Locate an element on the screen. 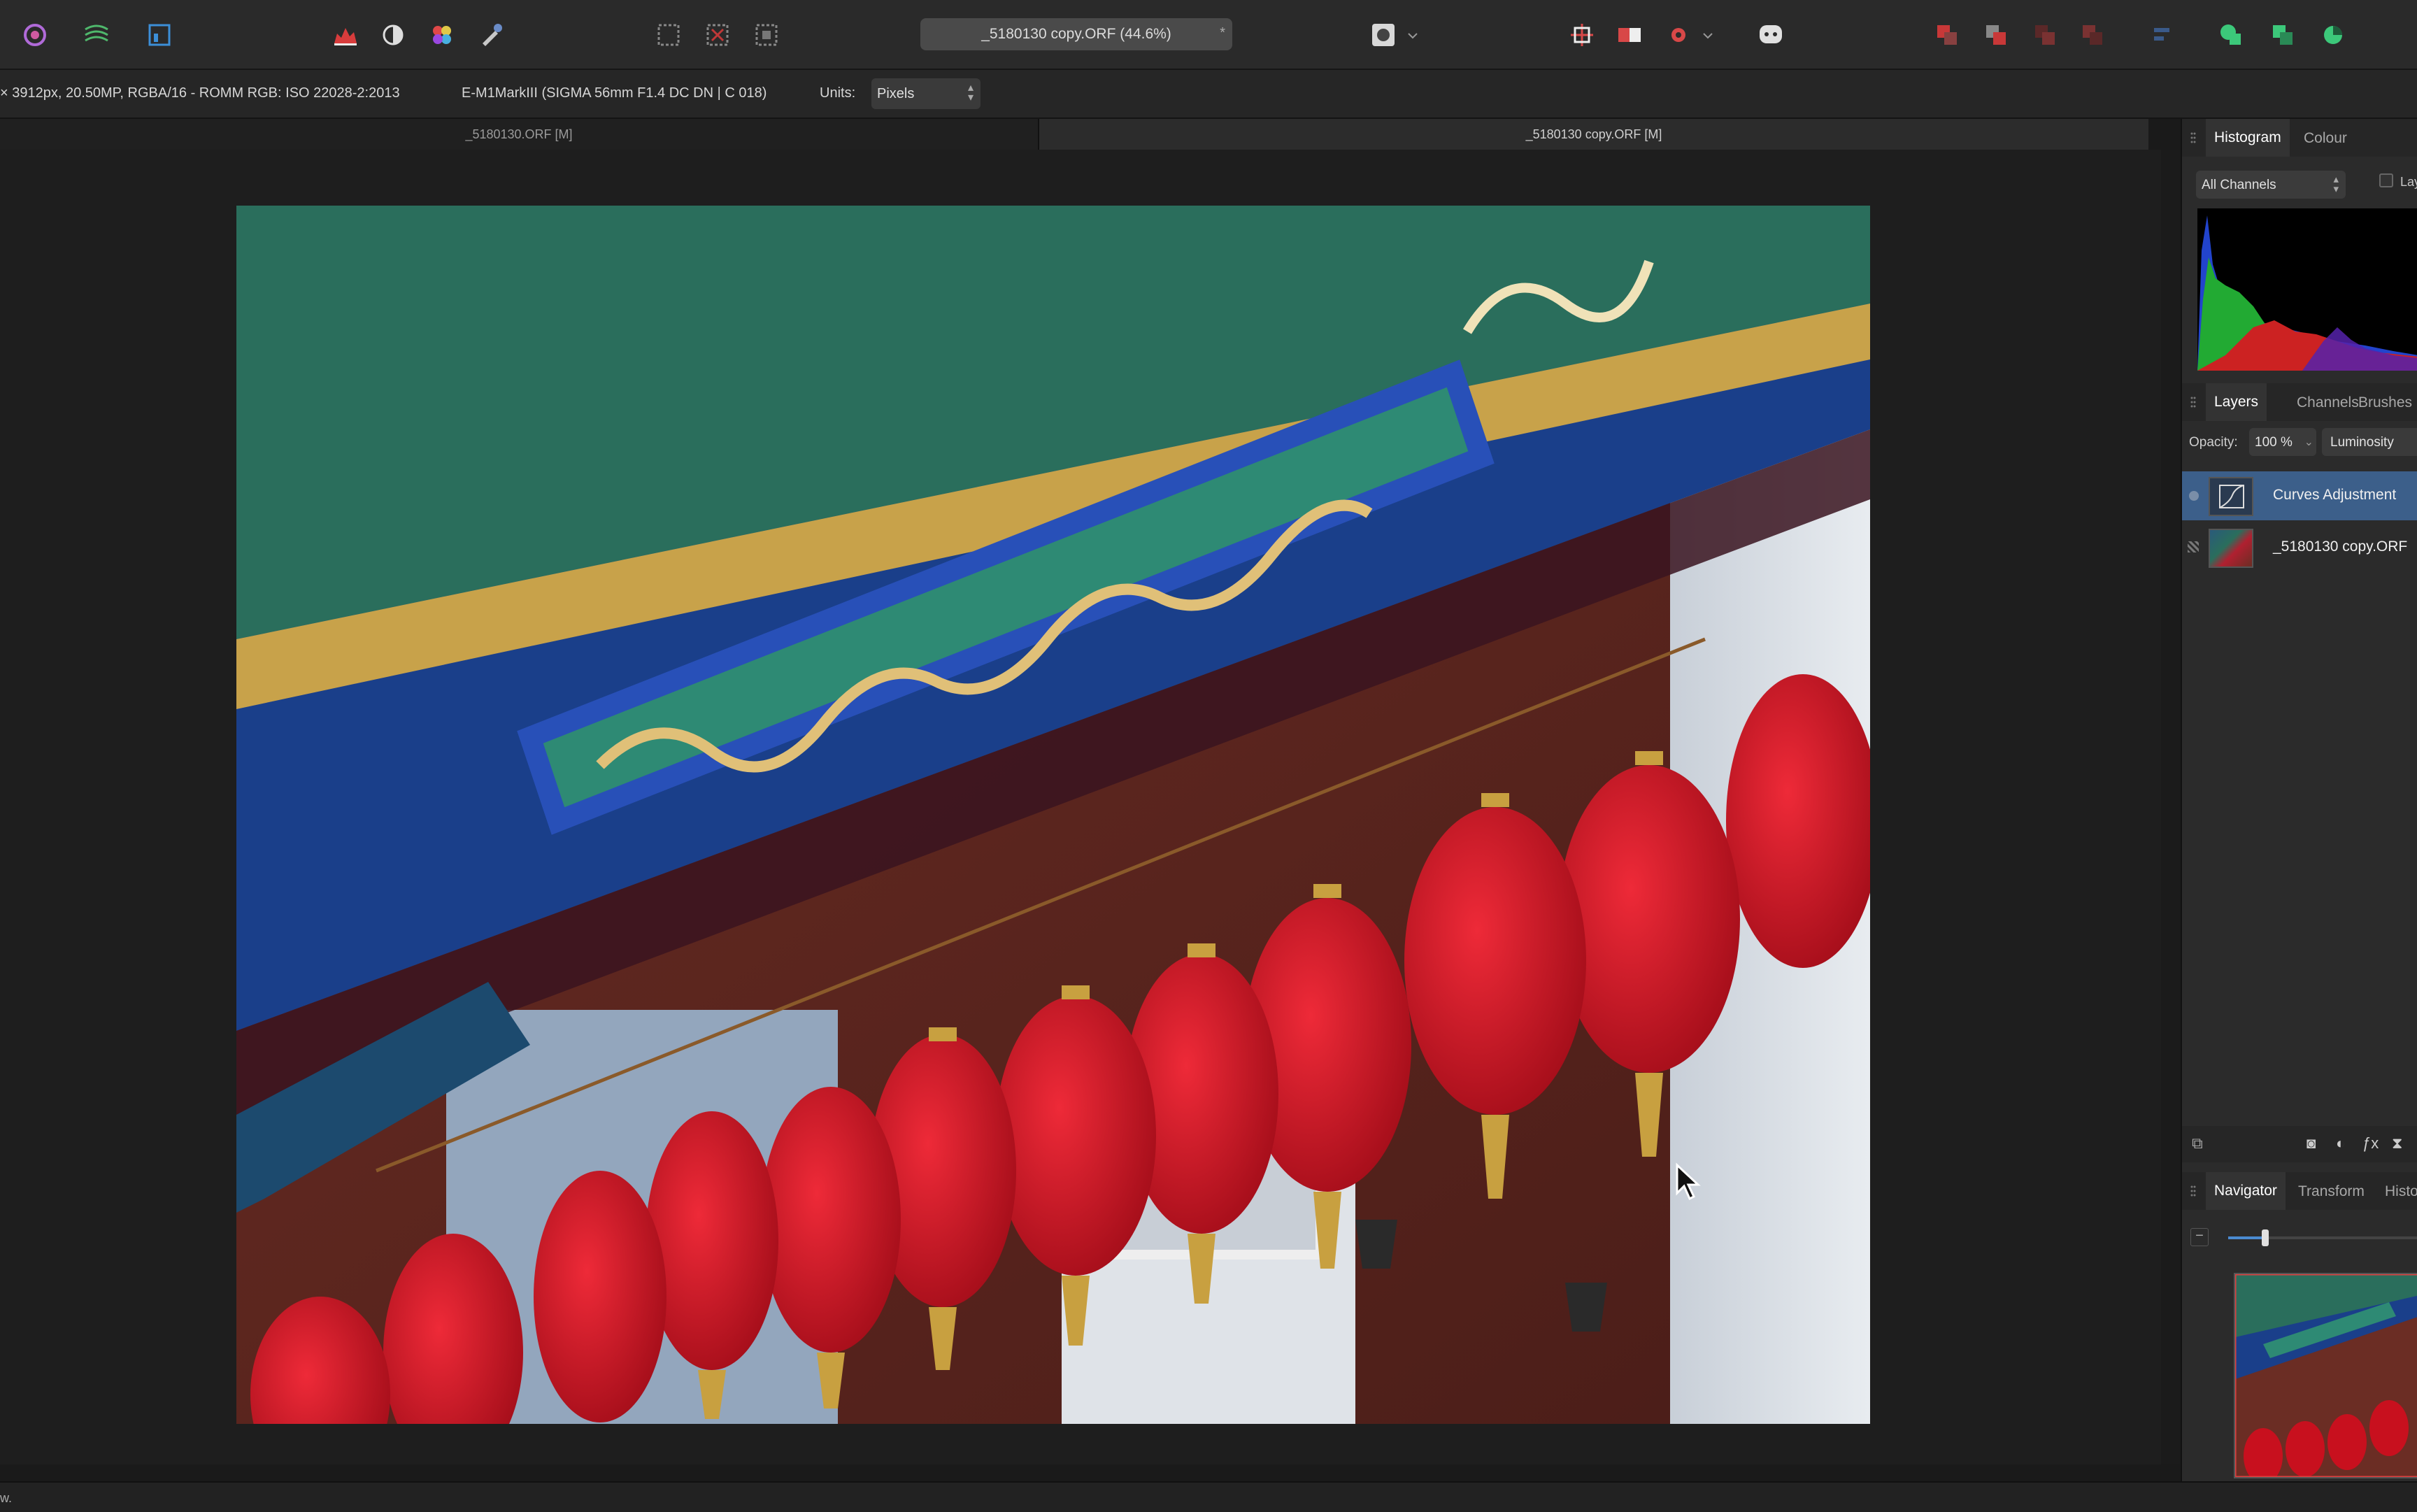  blend-mode-select: Luminosity is located at coordinates (2369, 442).